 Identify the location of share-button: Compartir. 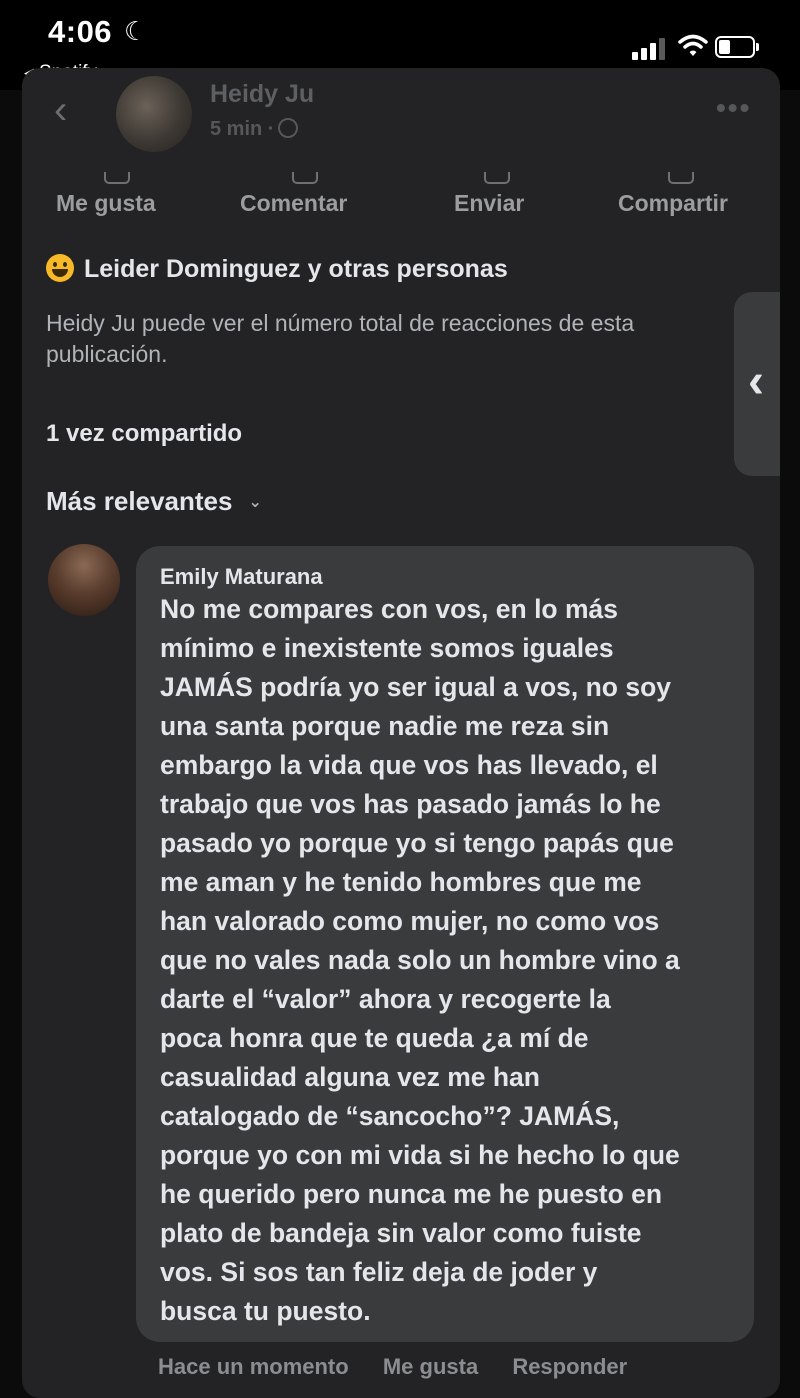
(673, 194).